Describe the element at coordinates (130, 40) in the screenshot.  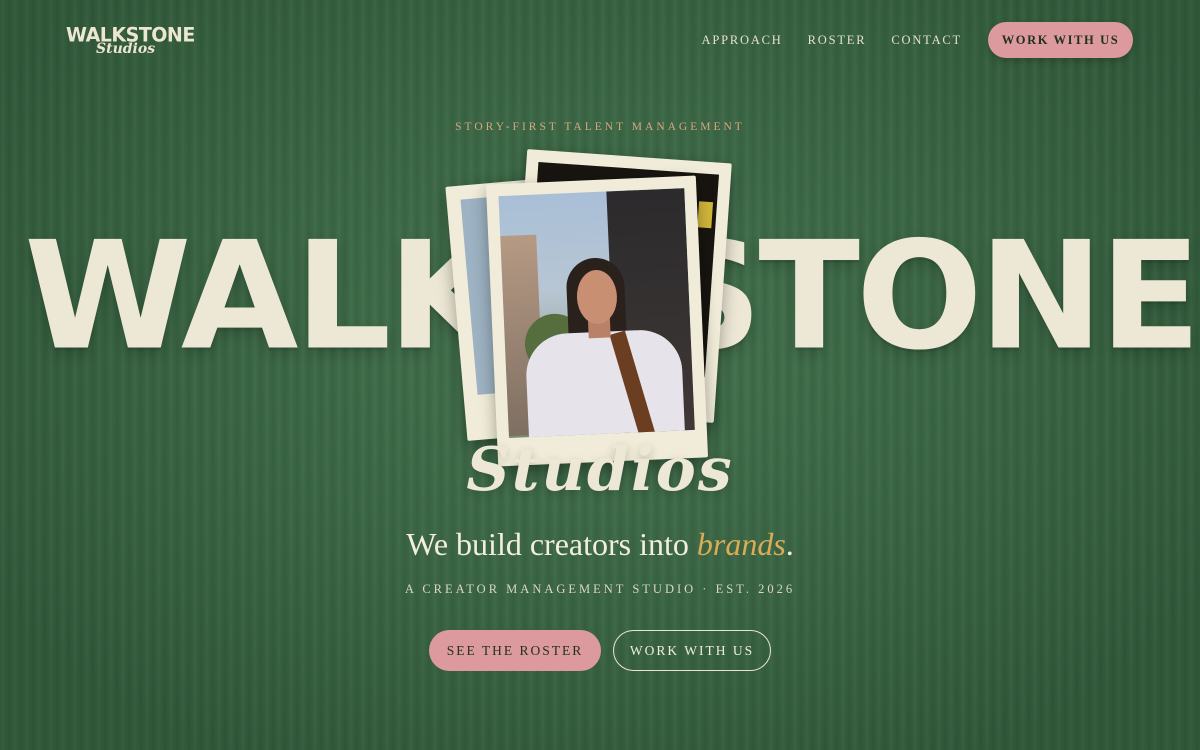
I see `logo: WALKSTONE Studios` at that location.